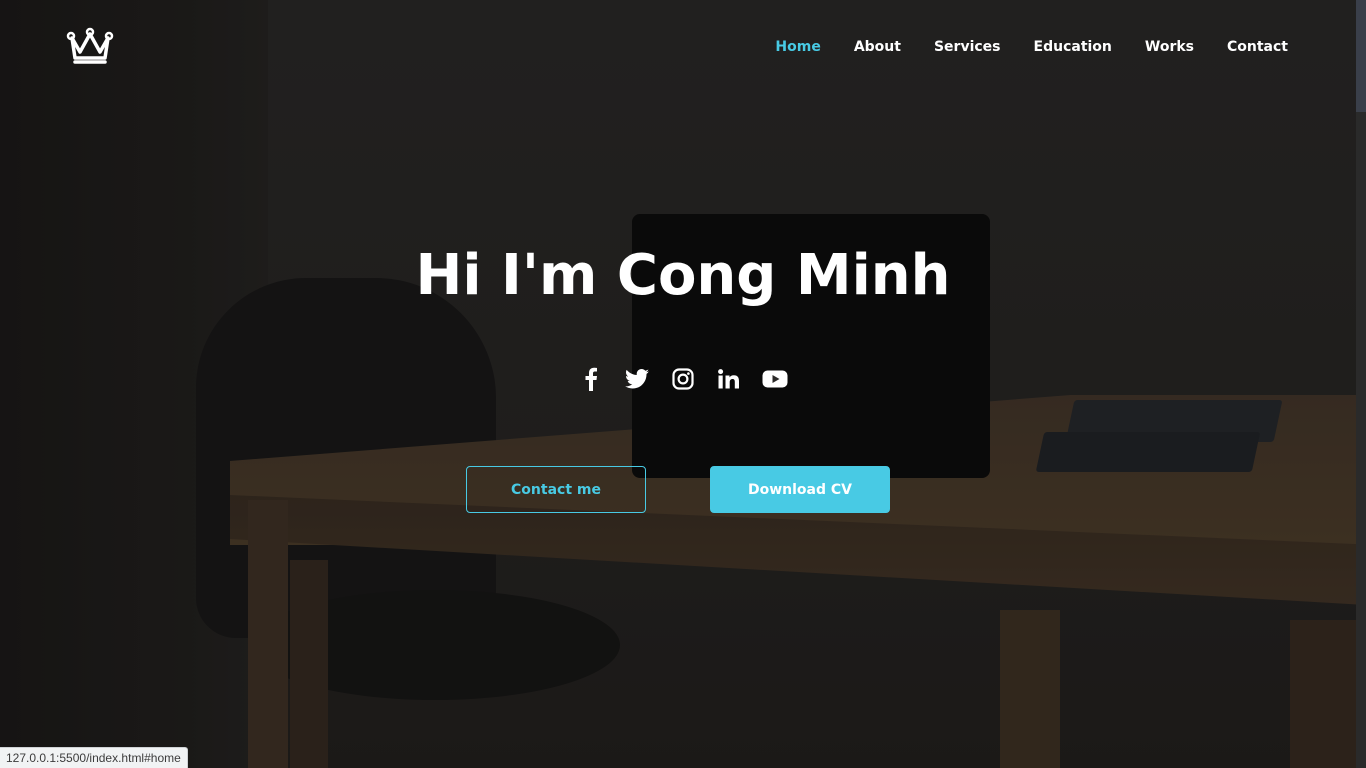  What do you see at coordinates (800, 489) in the screenshot?
I see `download-cv-button: Download CV` at bounding box center [800, 489].